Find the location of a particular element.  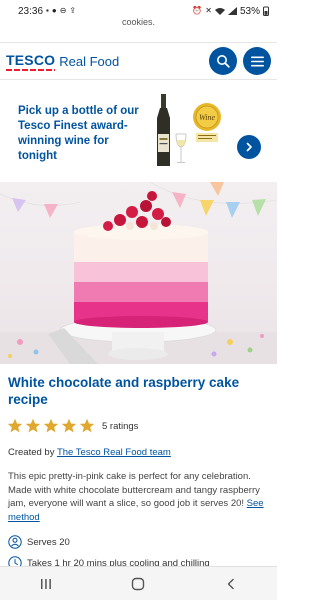

back-icon is located at coordinates (230, 583).